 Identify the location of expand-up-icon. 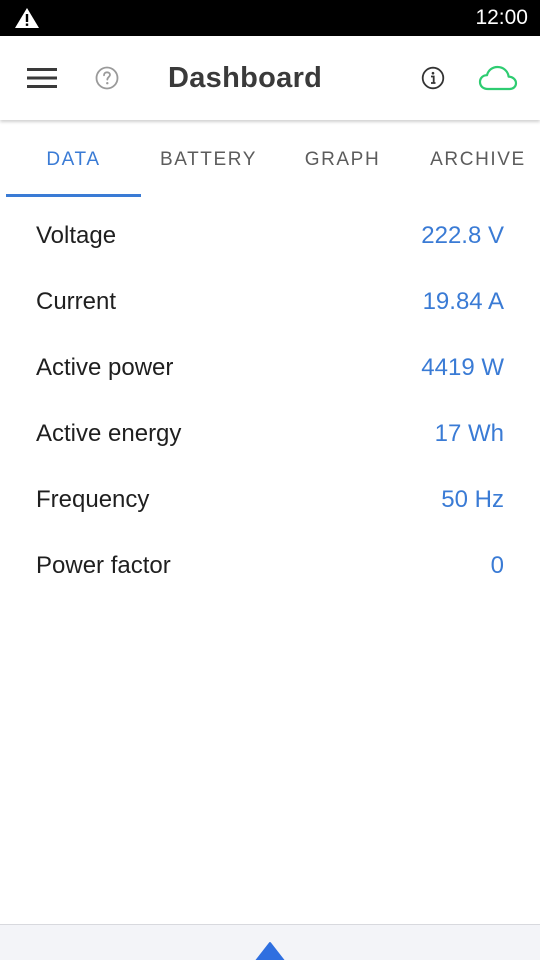
(270, 950).